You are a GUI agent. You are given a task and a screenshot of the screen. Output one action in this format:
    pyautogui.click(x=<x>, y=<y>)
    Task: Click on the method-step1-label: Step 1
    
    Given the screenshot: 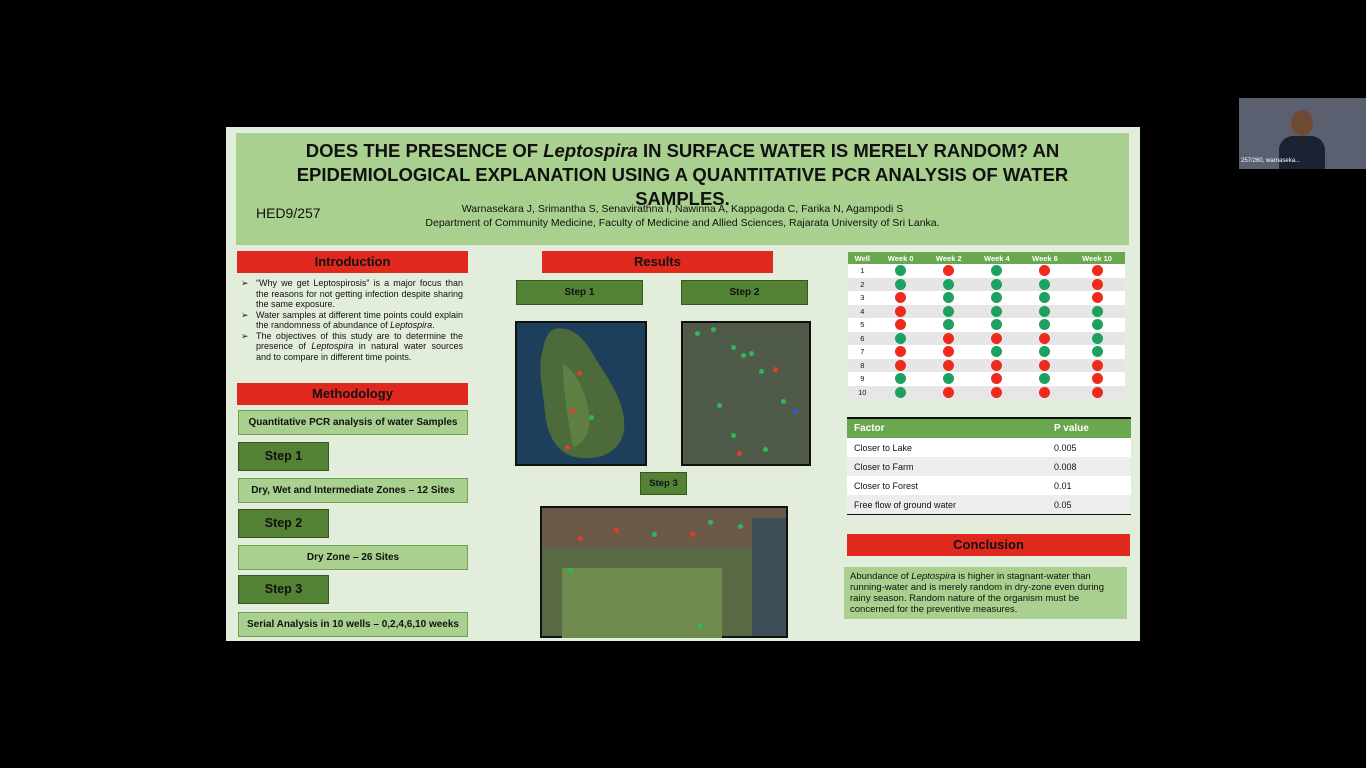 What is the action you would take?
    pyautogui.click(x=283, y=456)
    